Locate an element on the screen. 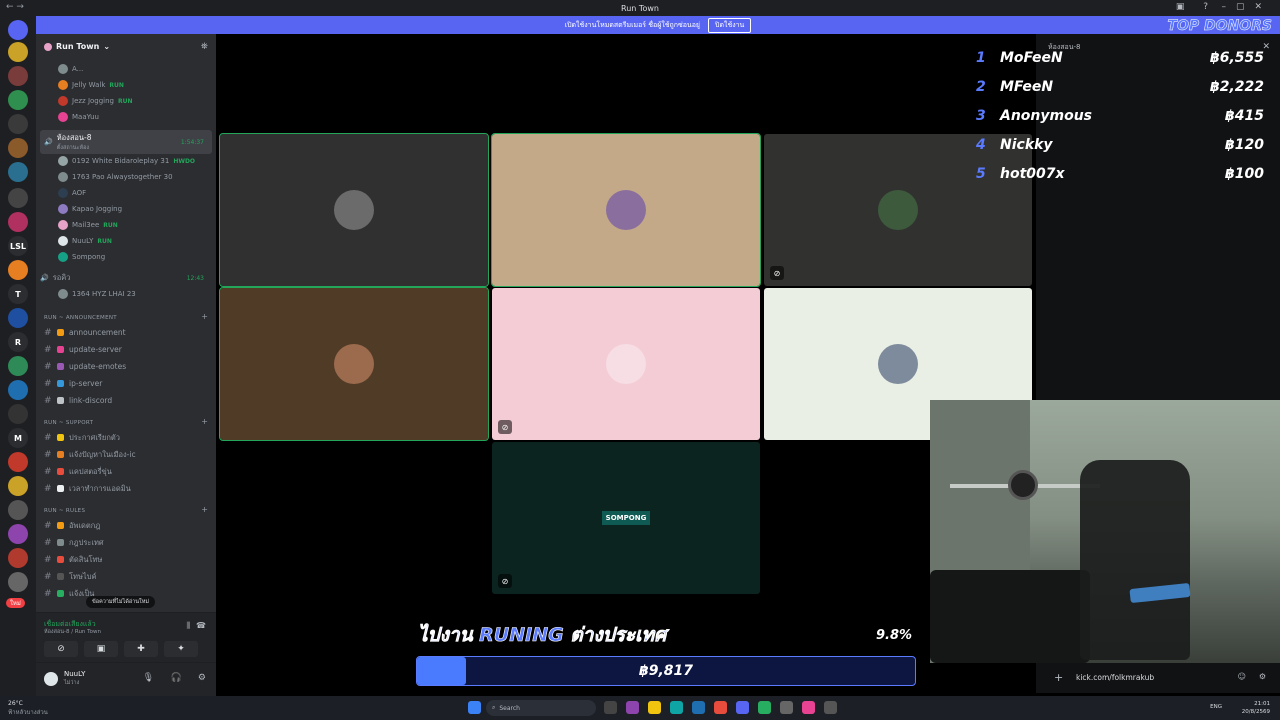 Image resolution: width=1280 pixels, height=720 pixels. inbox-help-icons: ▣ ? is located at coordinates (1196, 7).